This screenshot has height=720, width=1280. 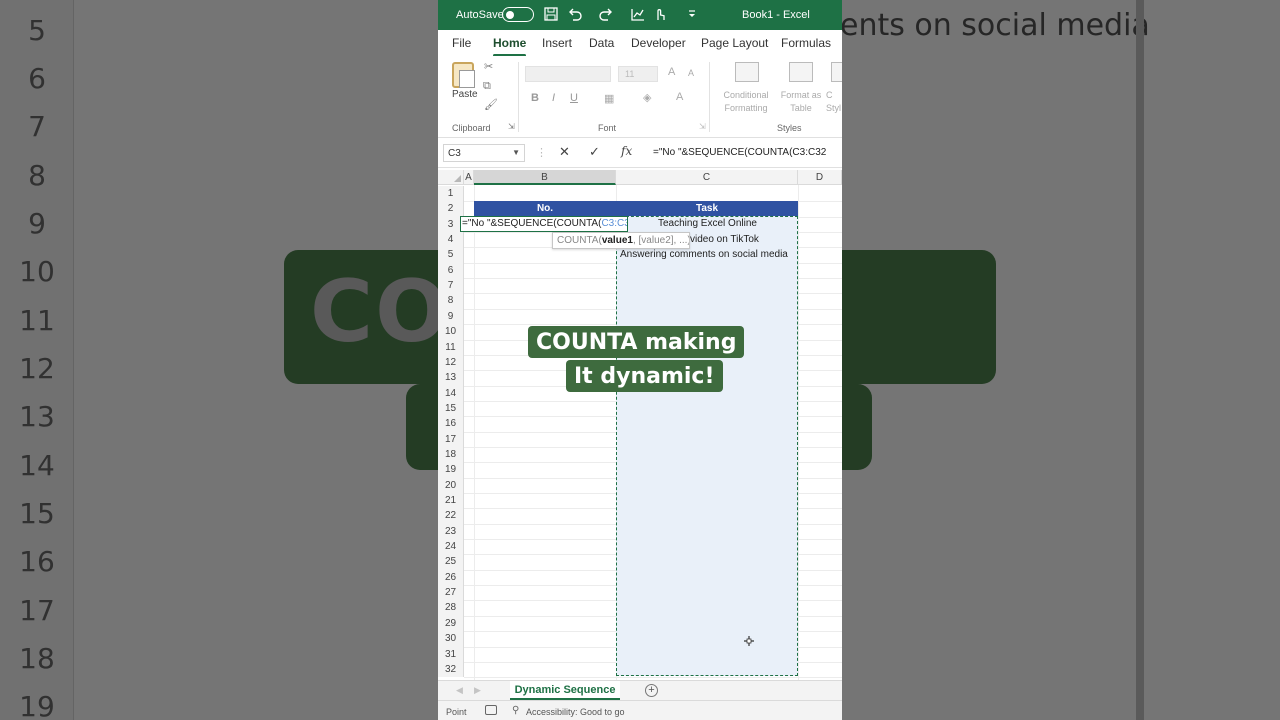 What do you see at coordinates (702, 126) in the screenshot?
I see `font-launcher-icon: ⇲` at bounding box center [702, 126].